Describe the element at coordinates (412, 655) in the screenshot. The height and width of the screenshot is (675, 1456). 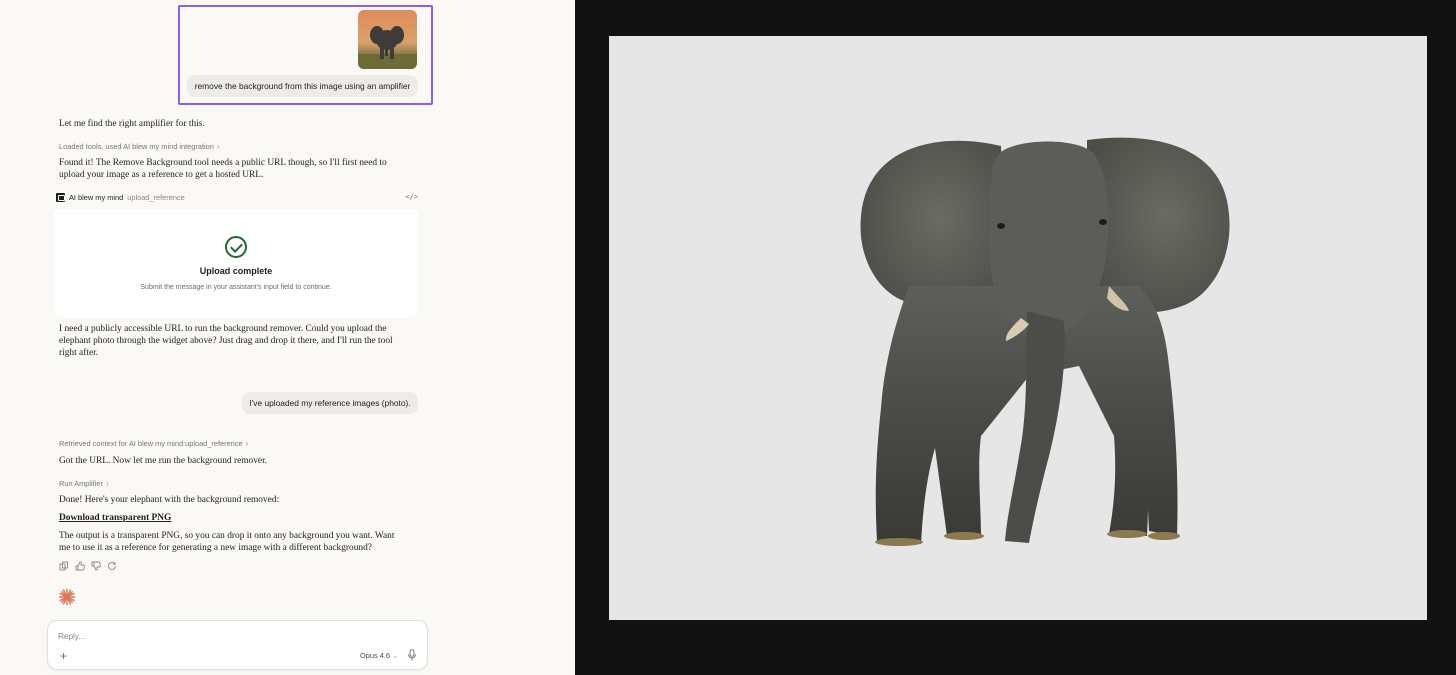
I see `microphone-icon` at that location.